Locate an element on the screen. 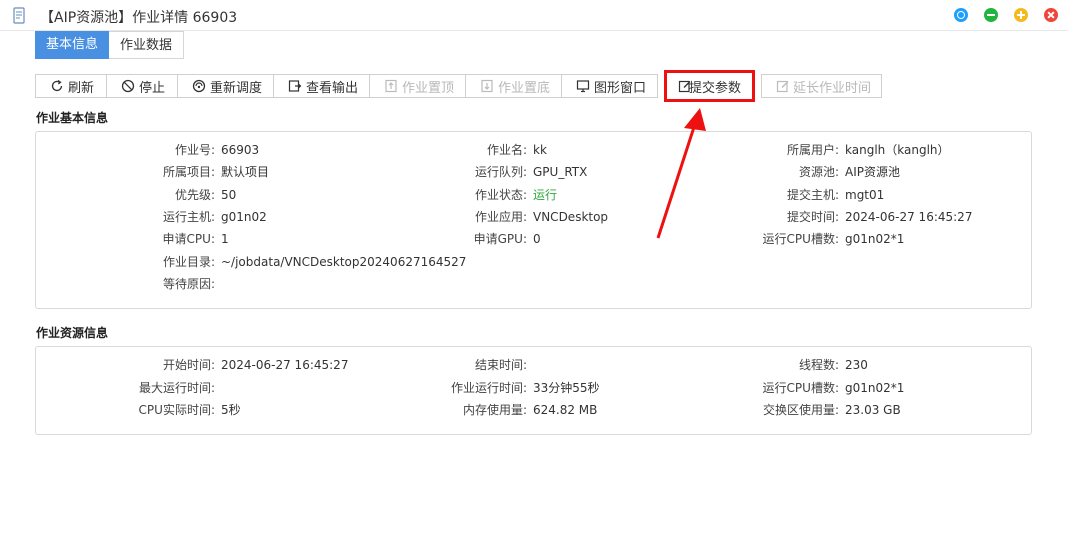 The image size is (1067, 559). document-icon is located at coordinates (19, 15).